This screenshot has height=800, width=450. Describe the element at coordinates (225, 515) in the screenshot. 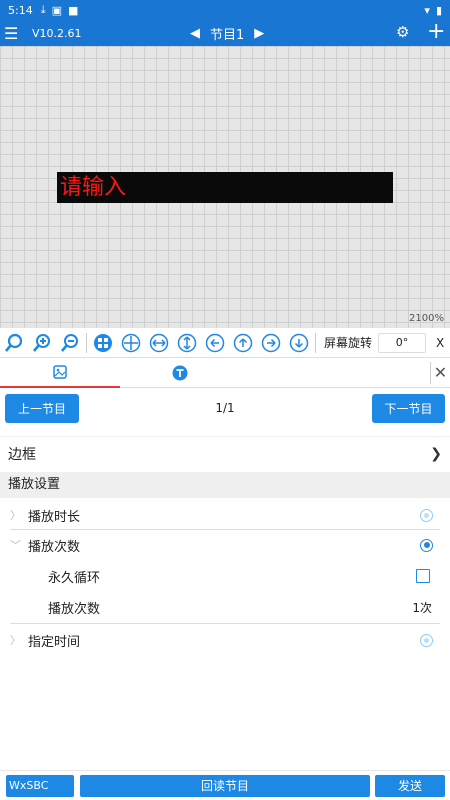

I see `play-duration-option: 〉 播放时长` at that location.